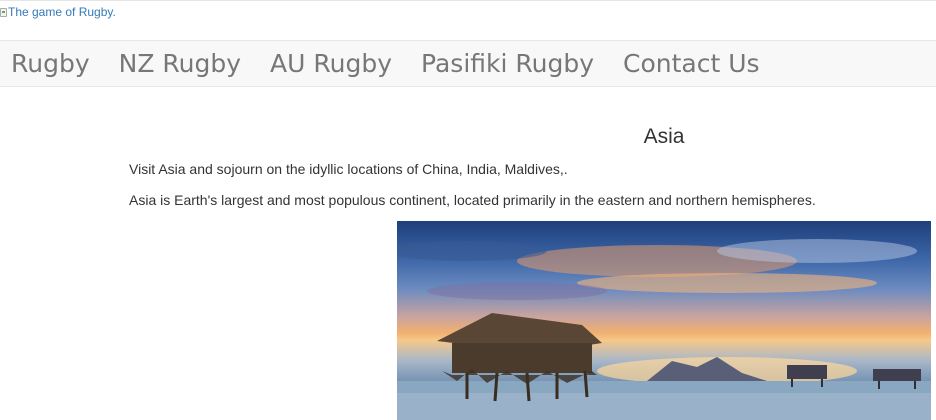 Image resolution: width=936 pixels, height=420 pixels. What do you see at coordinates (62, 12) in the screenshot?
I see `logo-alt-text: The game of Rugby.` at bounding box center [62, 12].